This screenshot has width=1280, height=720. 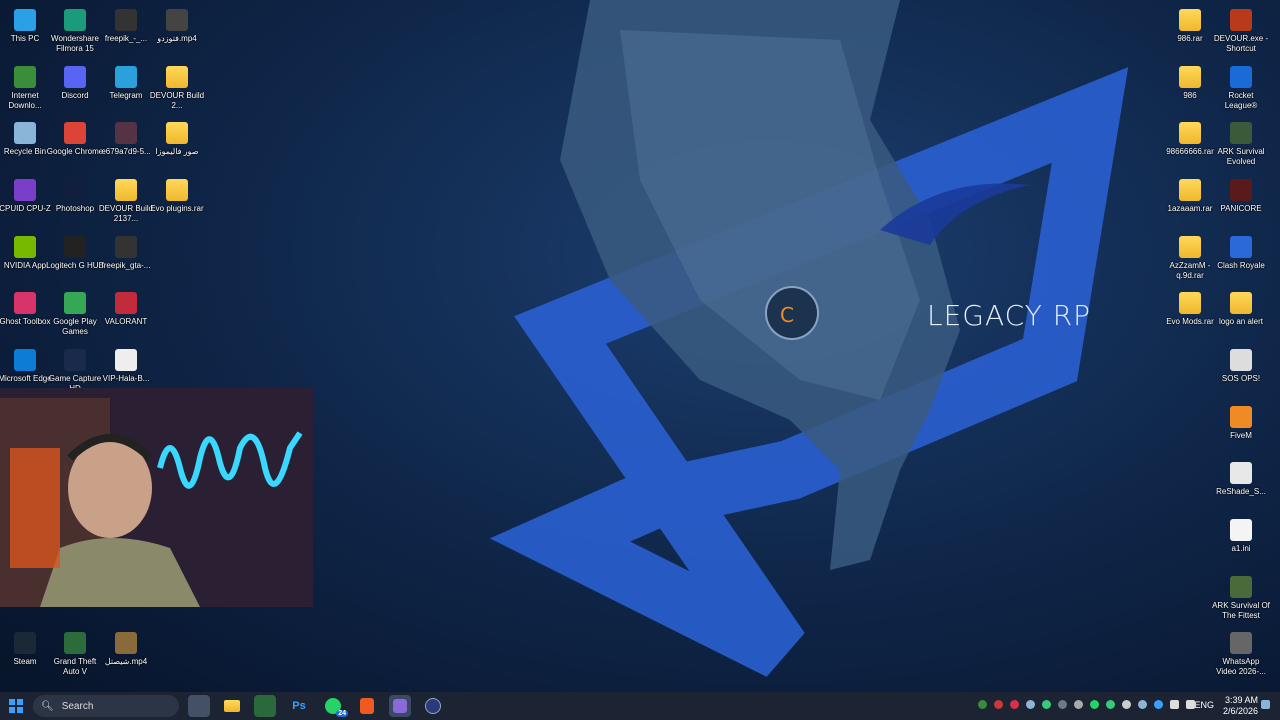 What do you see at coordinates (16, 706) in the screenshot?
I see `start-button` at bounding box center [16, 706].